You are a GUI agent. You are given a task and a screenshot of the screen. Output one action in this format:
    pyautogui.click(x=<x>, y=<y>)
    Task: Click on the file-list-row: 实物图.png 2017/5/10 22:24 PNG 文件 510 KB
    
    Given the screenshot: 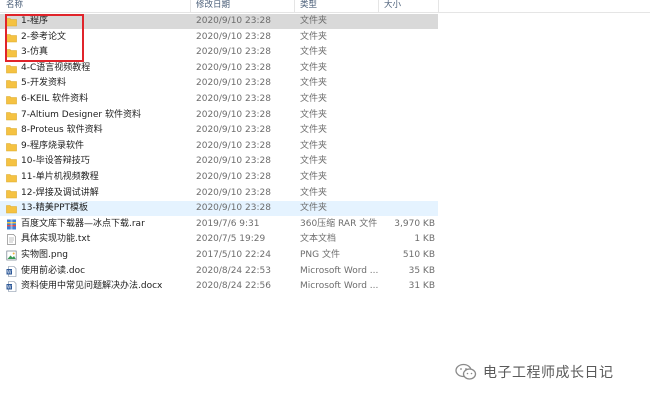 What is the action you would take?
    pyautogui.click(x=325, y=255)
    